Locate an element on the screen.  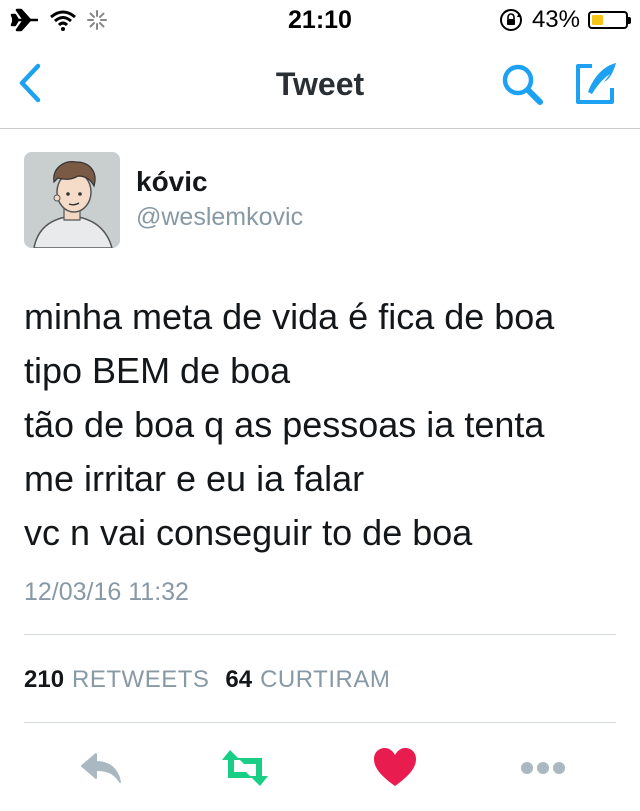
author-name: kóvic is located at coordinates (172, 182).